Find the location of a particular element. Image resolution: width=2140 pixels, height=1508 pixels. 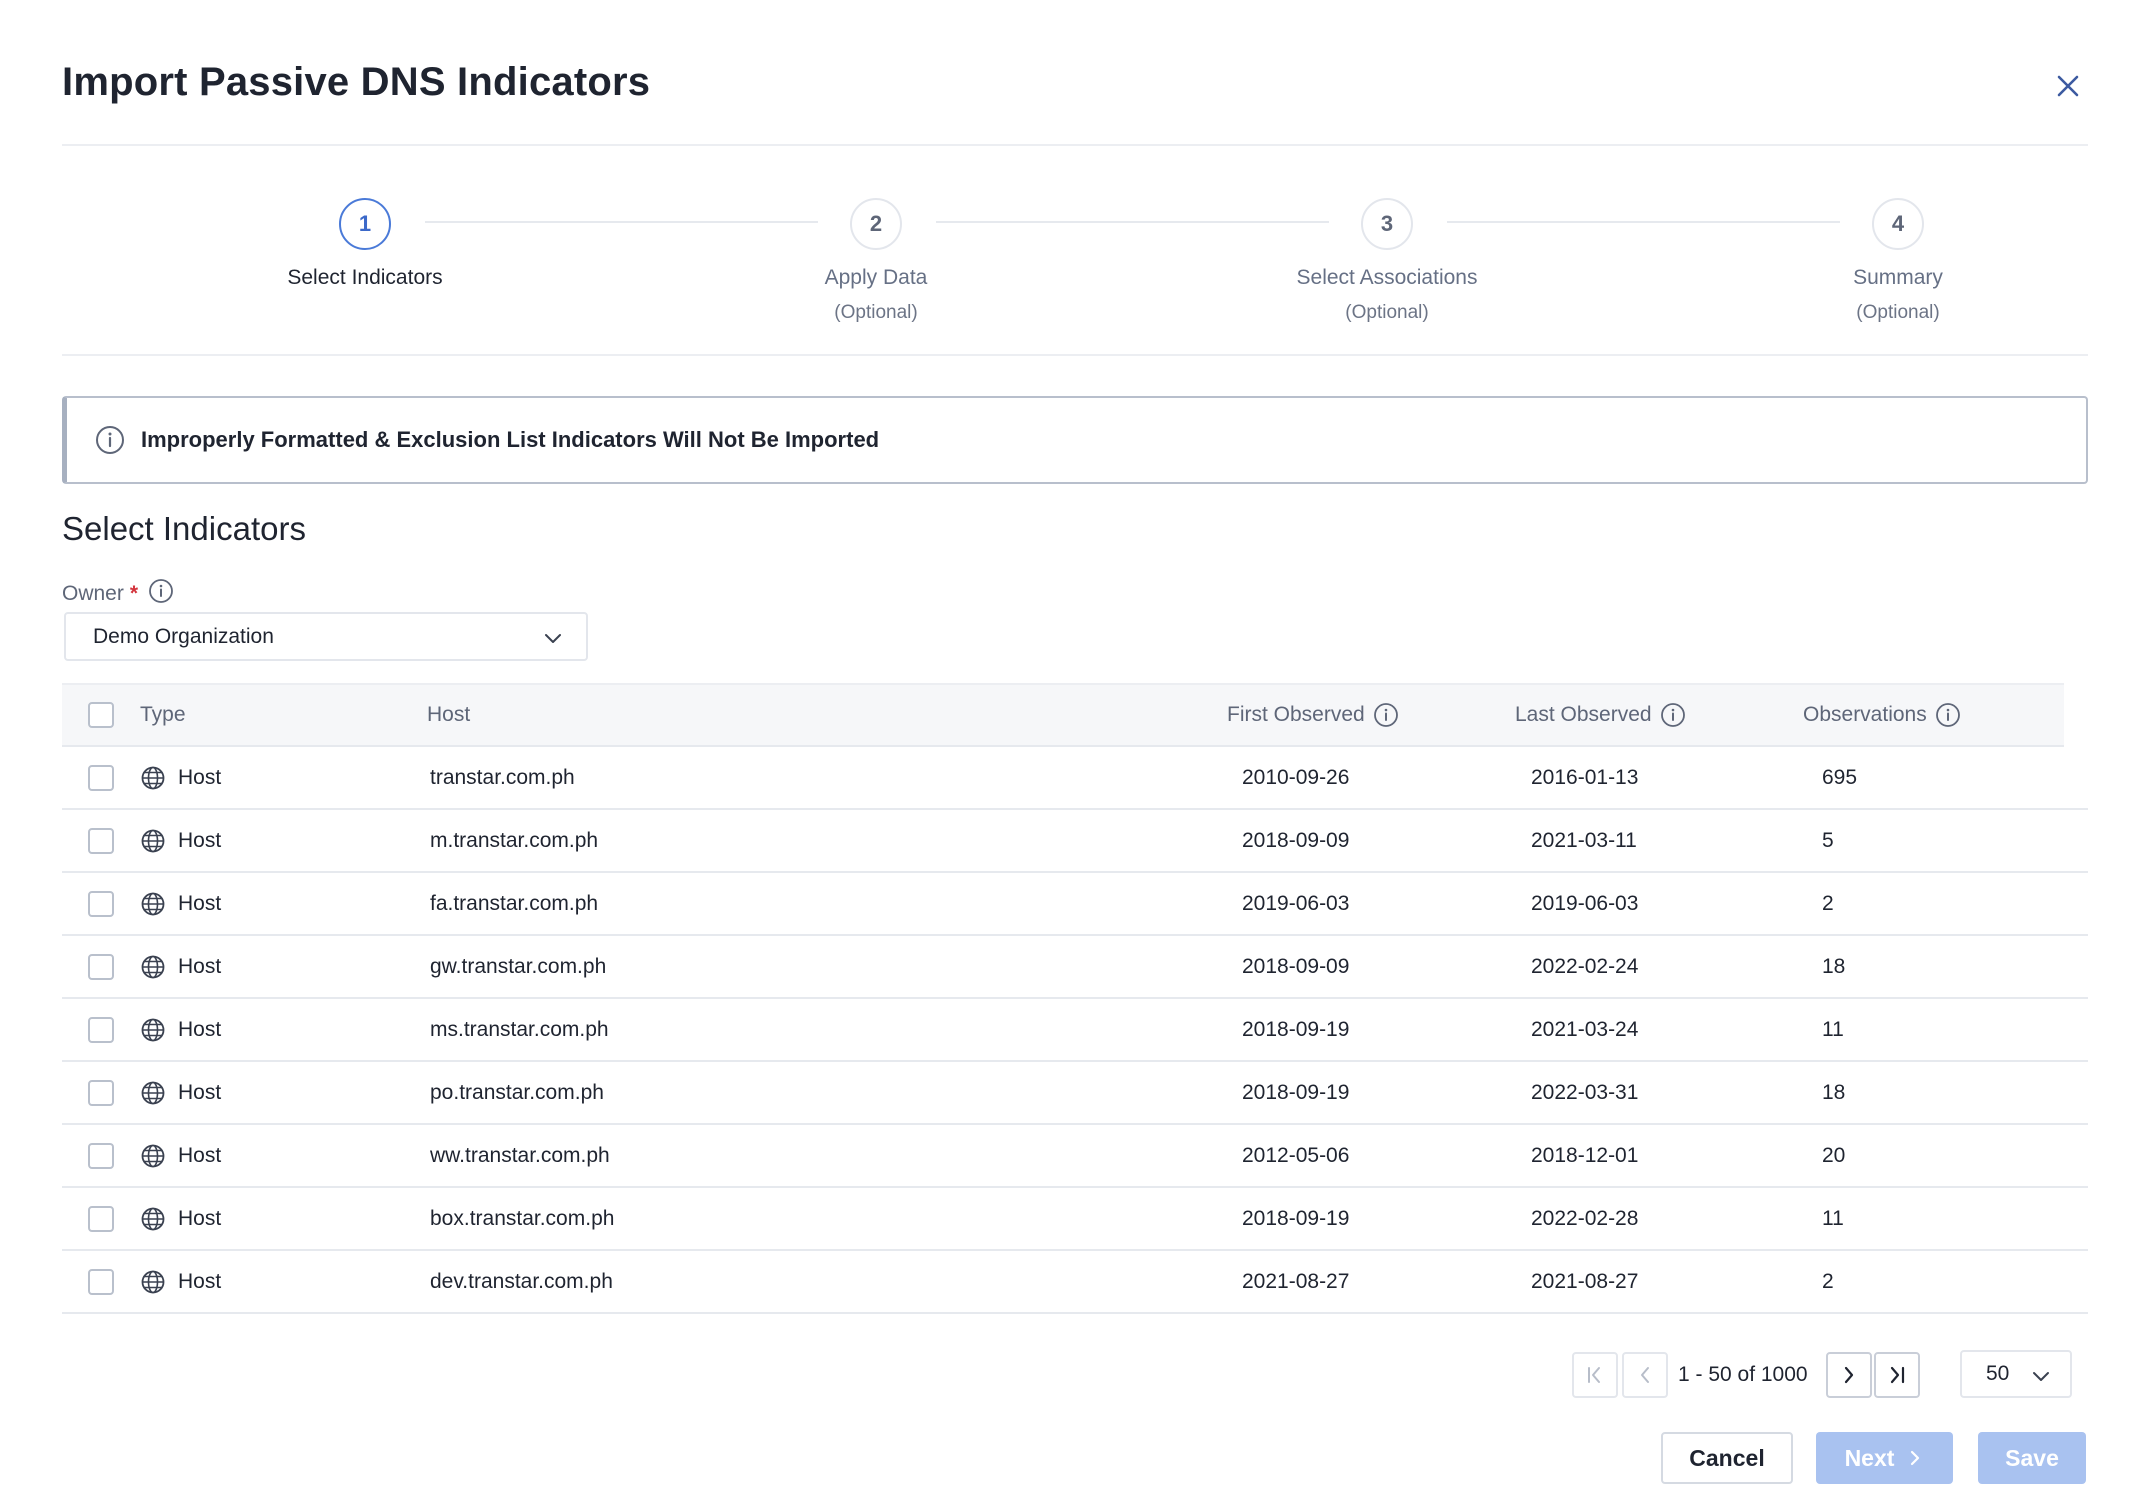

section-title: Select Indicators is located at coordinates (184, 528).